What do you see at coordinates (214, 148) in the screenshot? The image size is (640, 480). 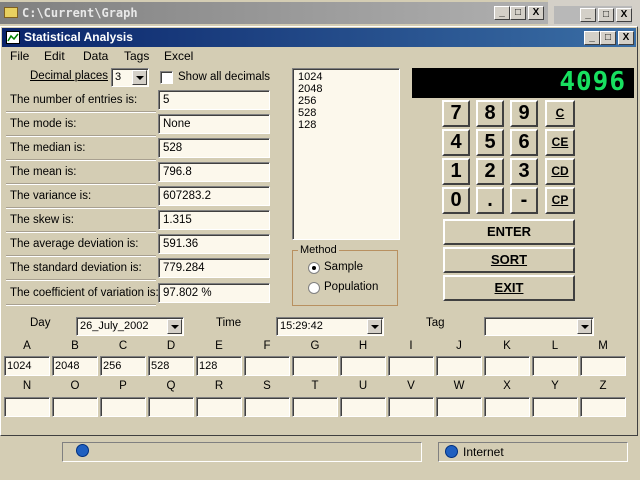 I see `stat-value-field: 528` at bounding box center [214, 148].